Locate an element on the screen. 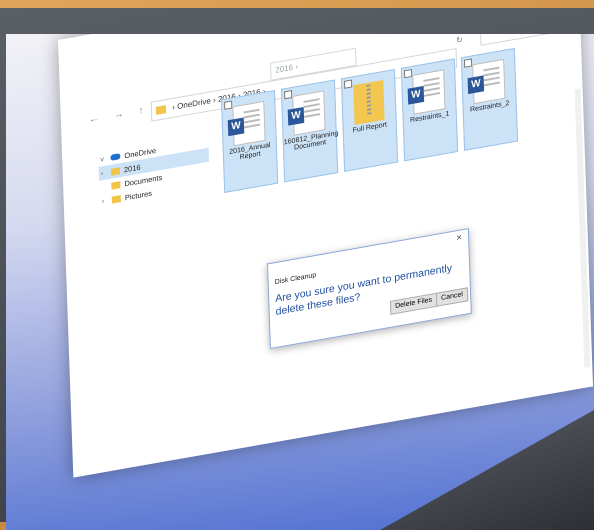 This screenshot has height=530, width=594. cloud-icon is located at coordinates (115, 157).